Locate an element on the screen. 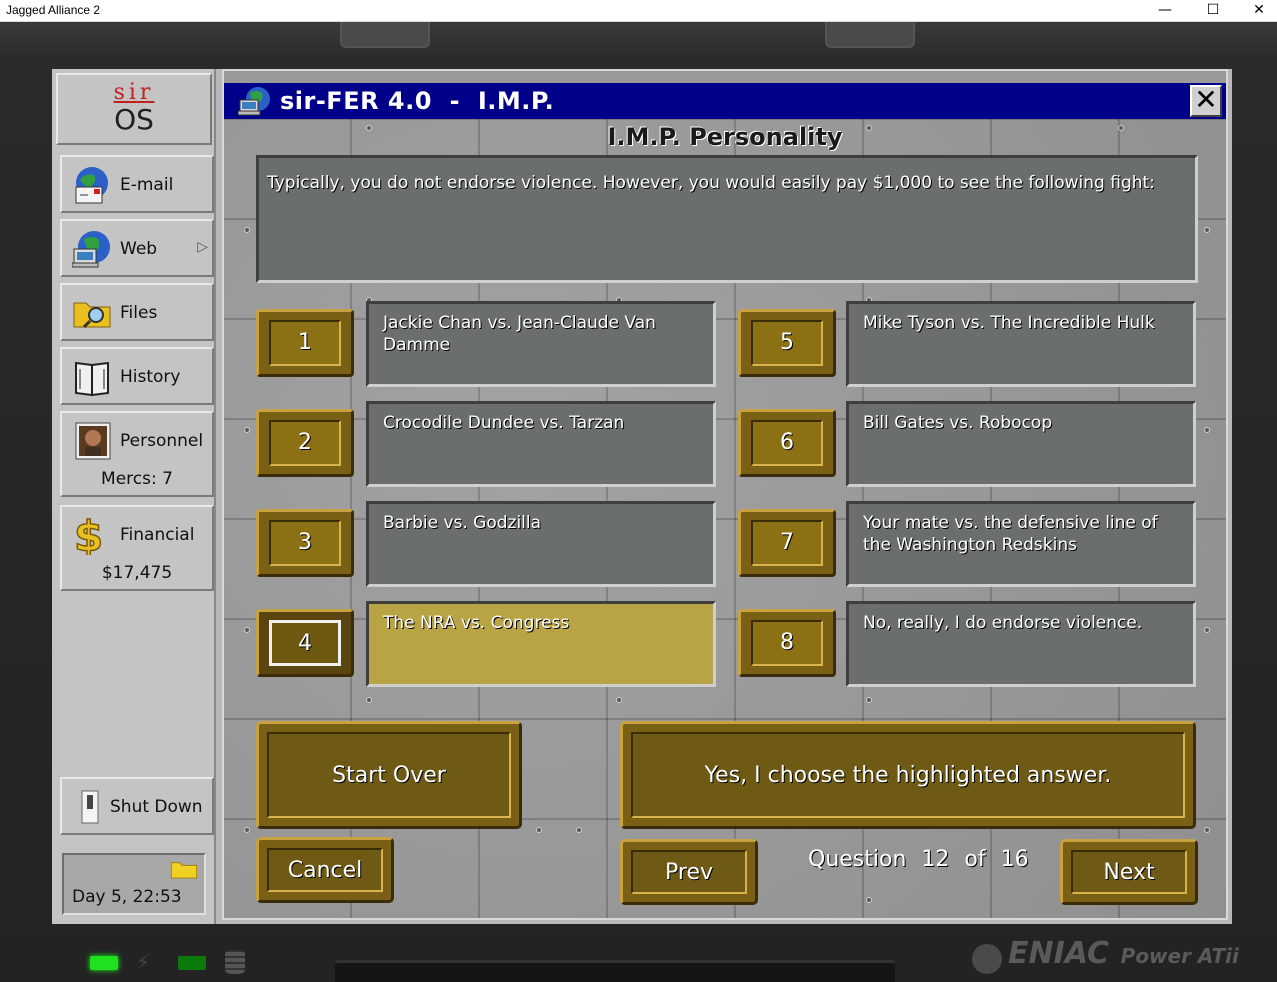 This screenshot has width=1277, height=982. start-over-label: Start Over is located at coordinates (389, 775).